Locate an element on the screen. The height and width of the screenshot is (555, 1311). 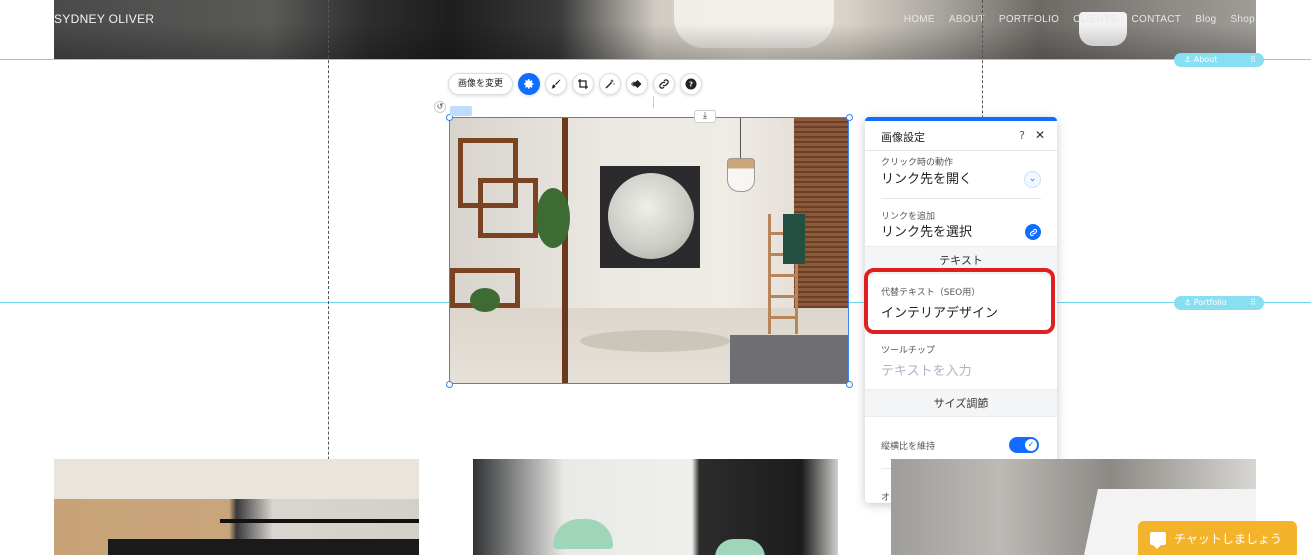
nav-clients: CLIENTS is located at coordinates (1095, 19).